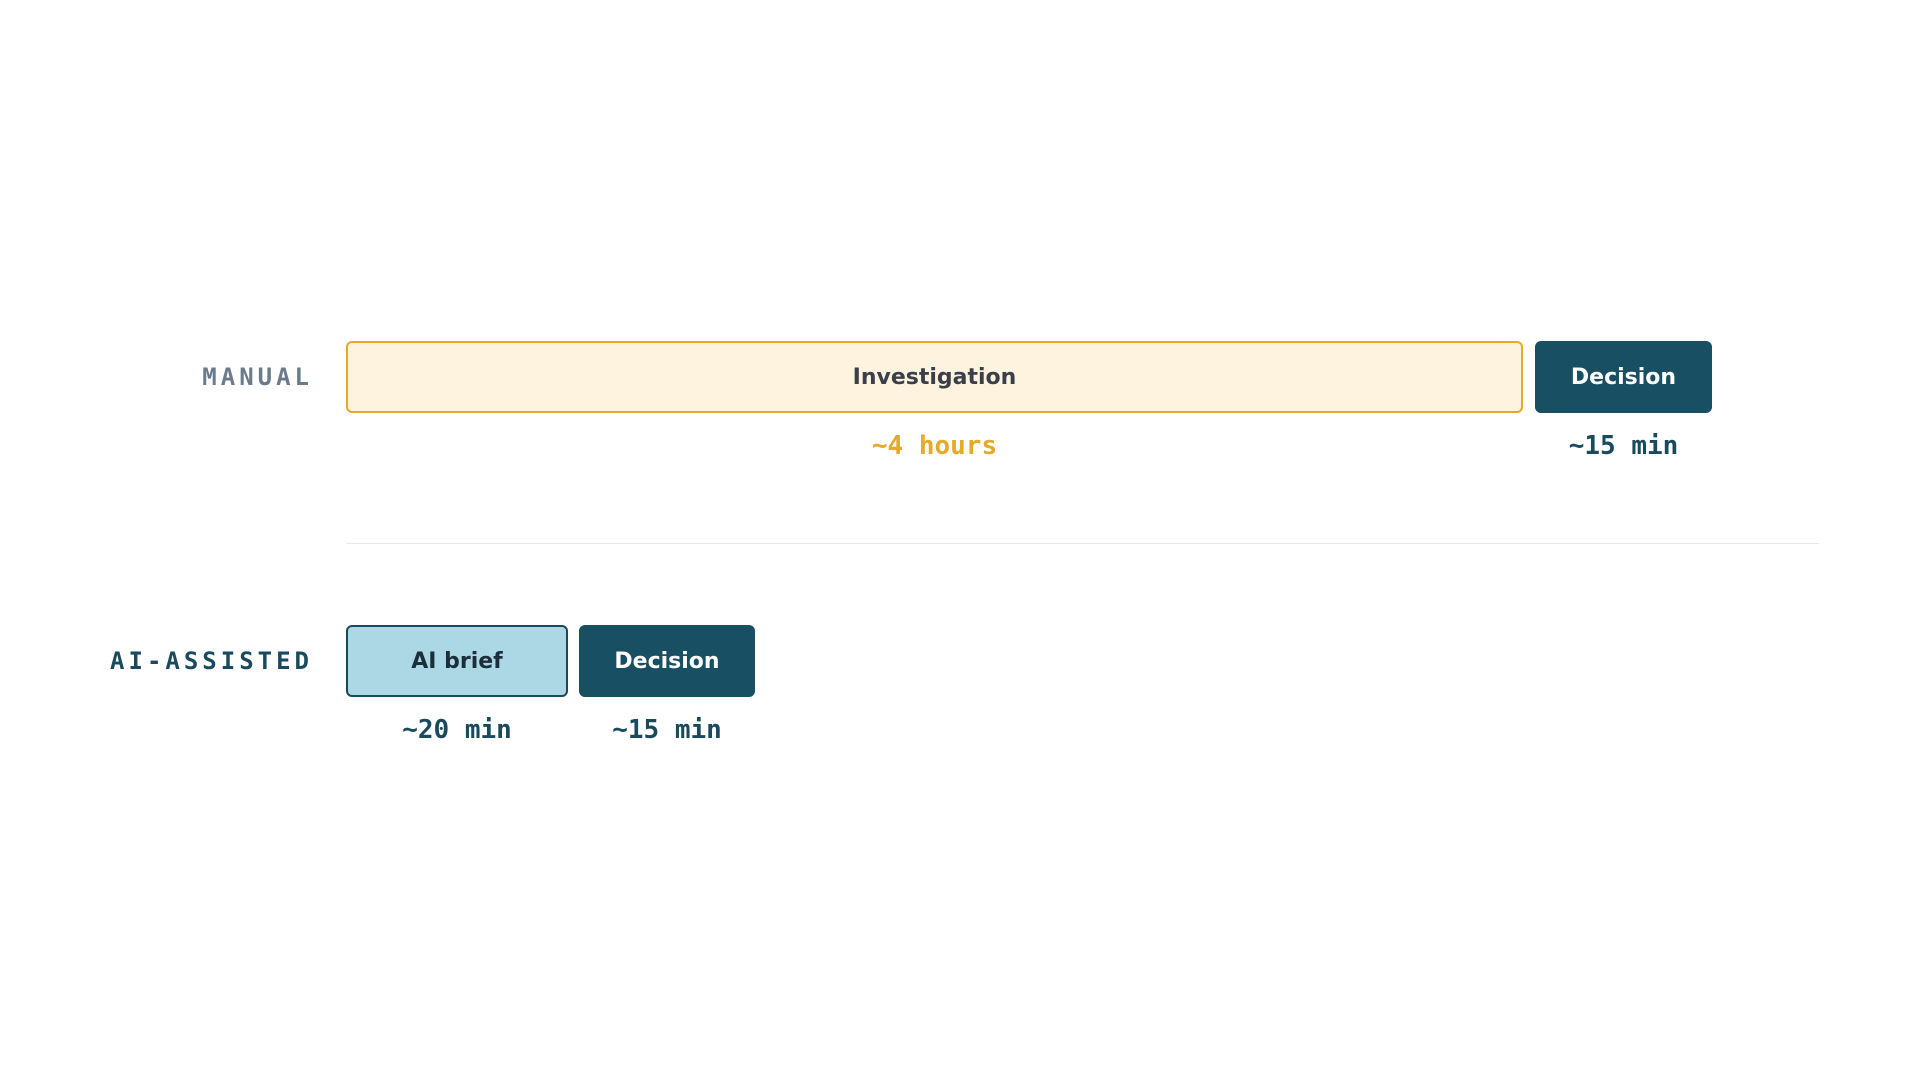  Describe the element at coordinates (457, 730) in the screenshot. I see `ai-brief-duration: ~20 min` at that location.